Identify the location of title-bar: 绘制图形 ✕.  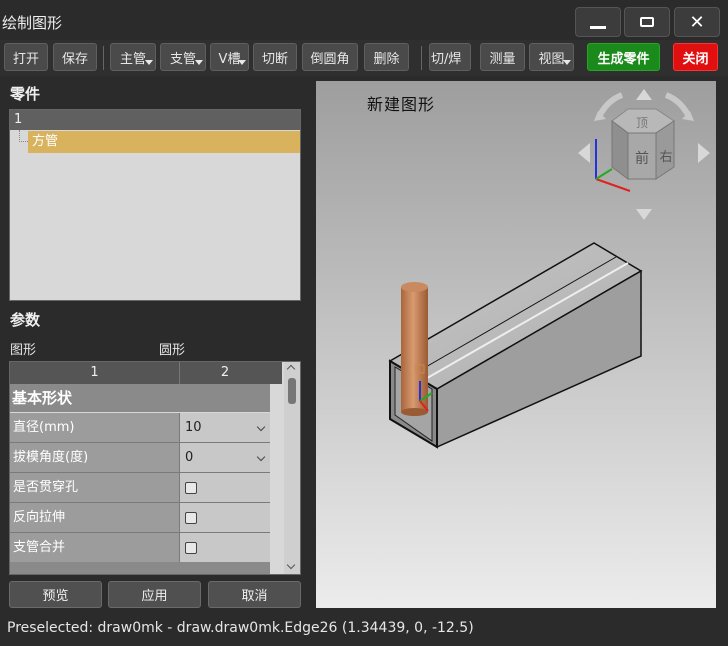
(364, 20).